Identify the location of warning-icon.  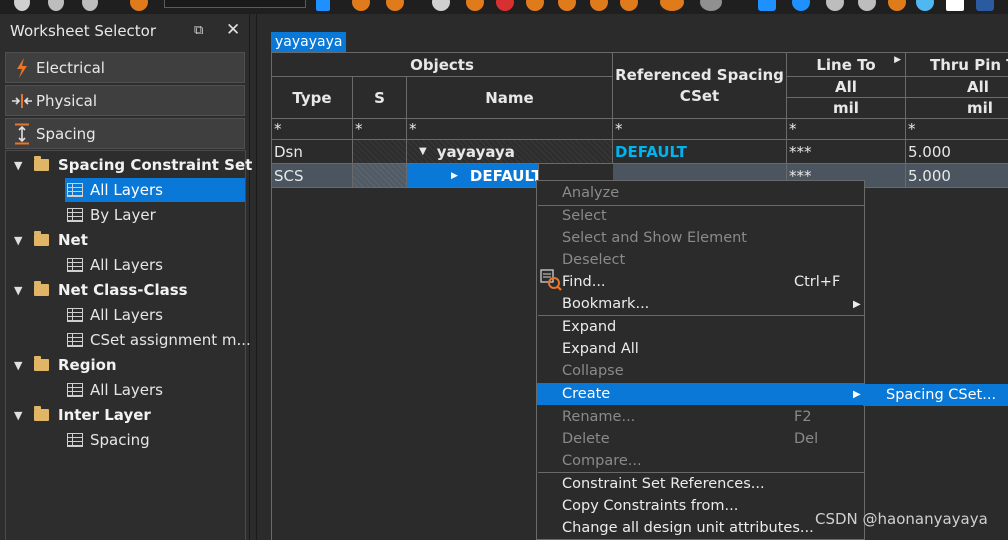
(505, 5).